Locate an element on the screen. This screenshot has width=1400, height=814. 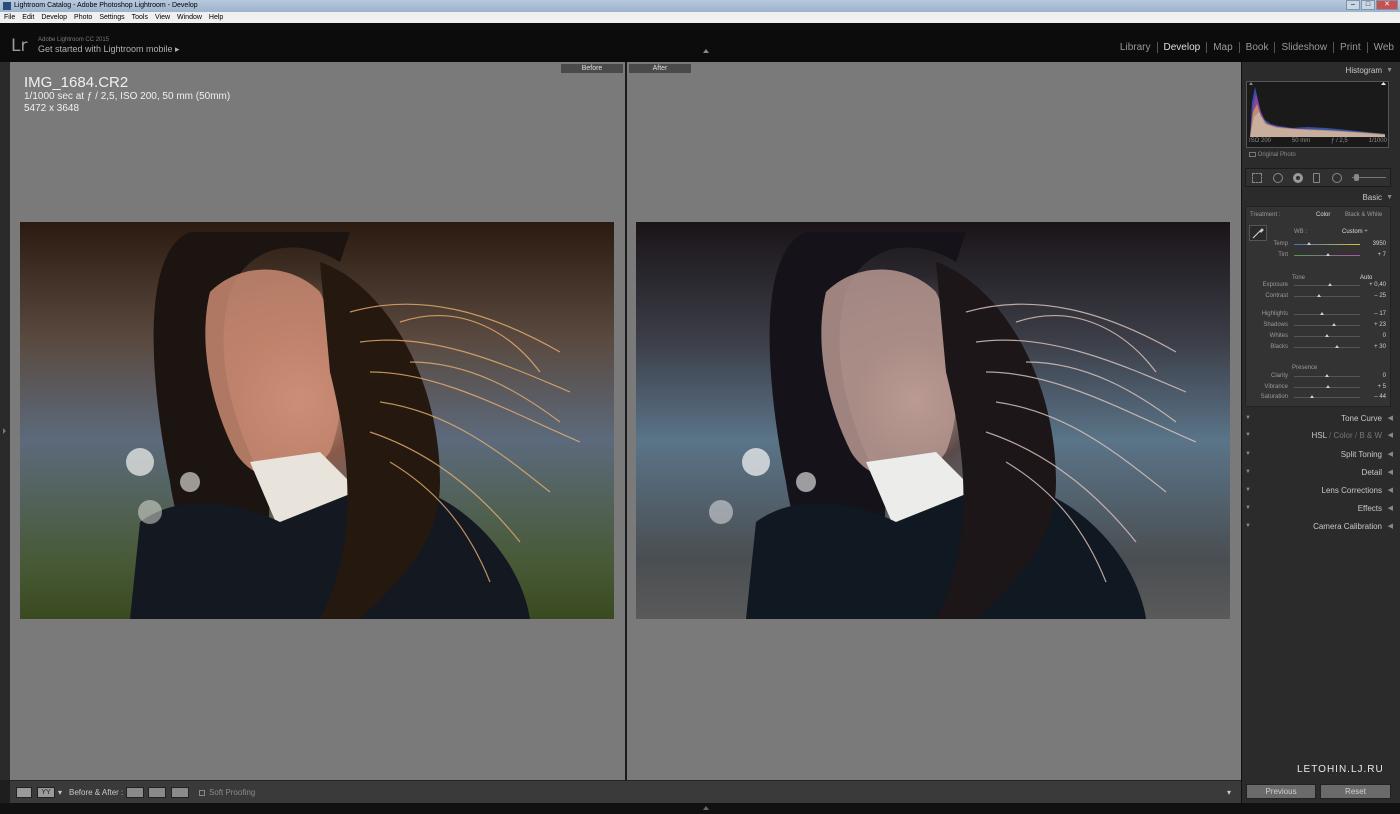
graduated-filter-tool-icon is located at coordinates (1316, 178).